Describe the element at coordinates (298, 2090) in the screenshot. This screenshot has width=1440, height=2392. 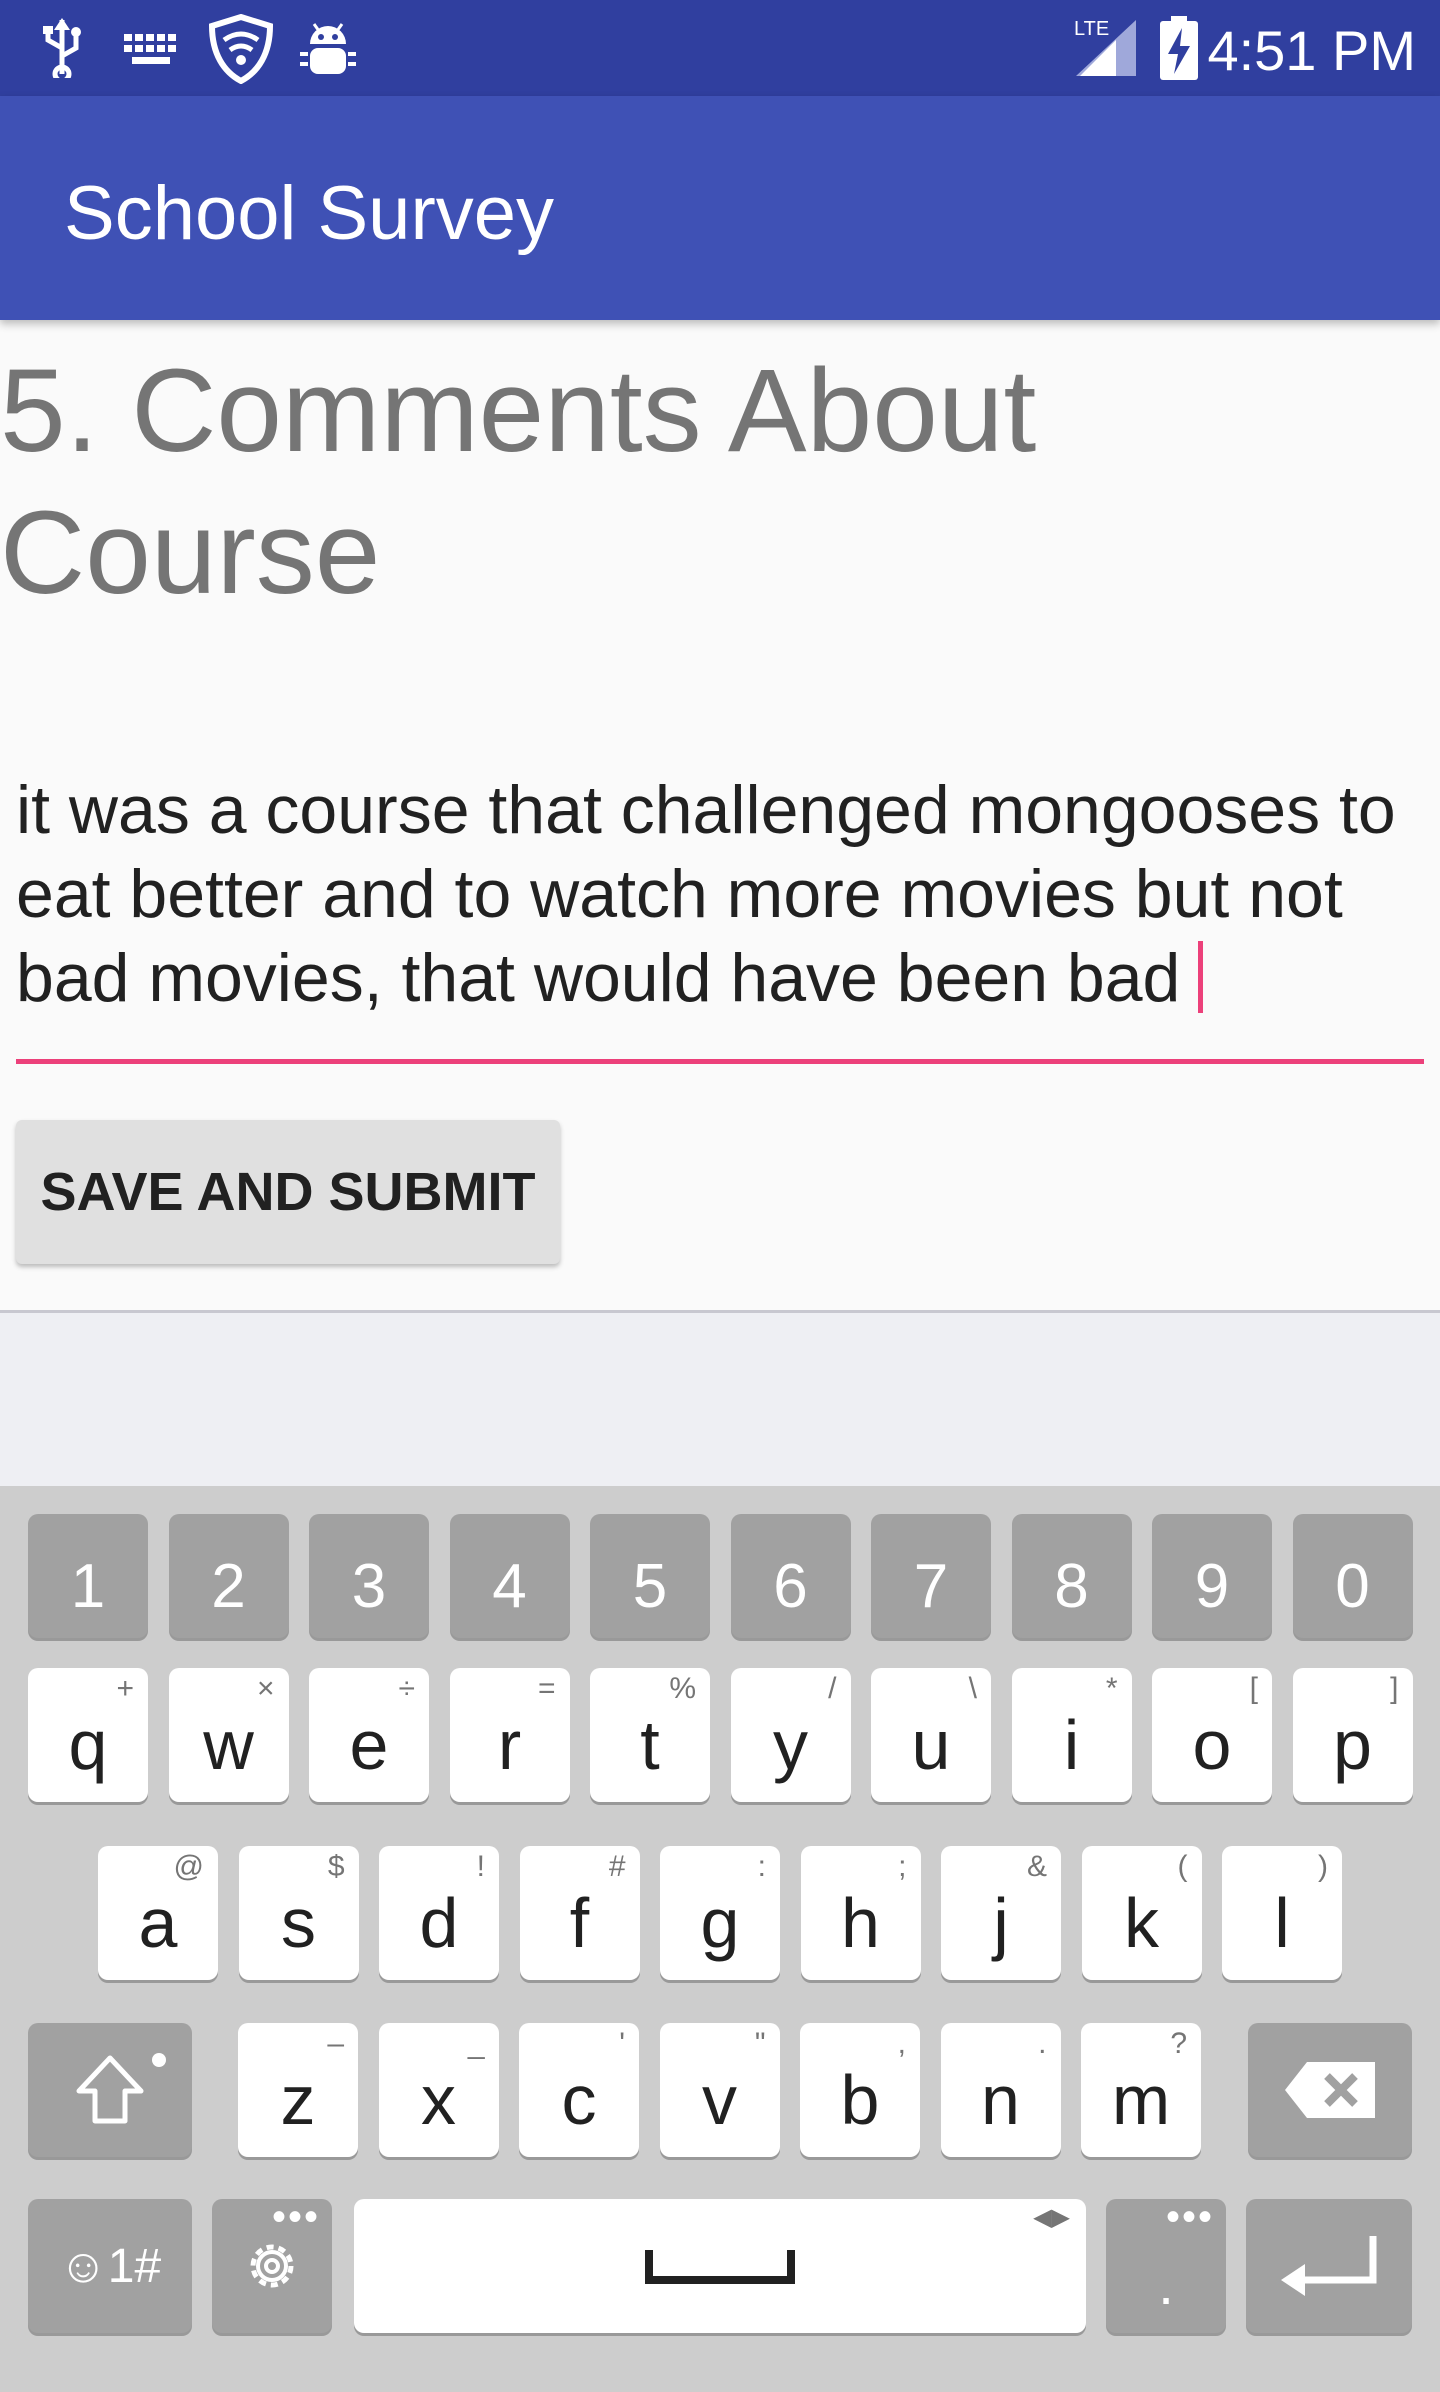
I see `key-z: z –` at that location.